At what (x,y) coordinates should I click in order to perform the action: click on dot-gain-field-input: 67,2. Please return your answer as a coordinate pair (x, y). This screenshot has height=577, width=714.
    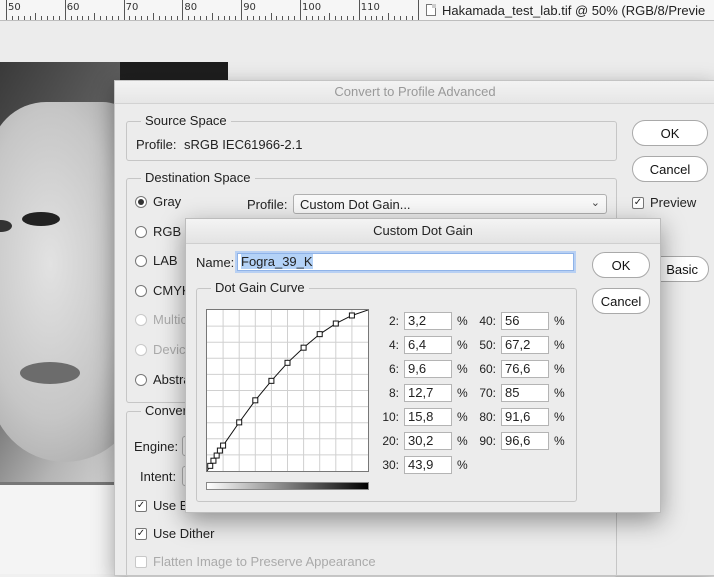
    Looking at the image, I should click on (525, 345).